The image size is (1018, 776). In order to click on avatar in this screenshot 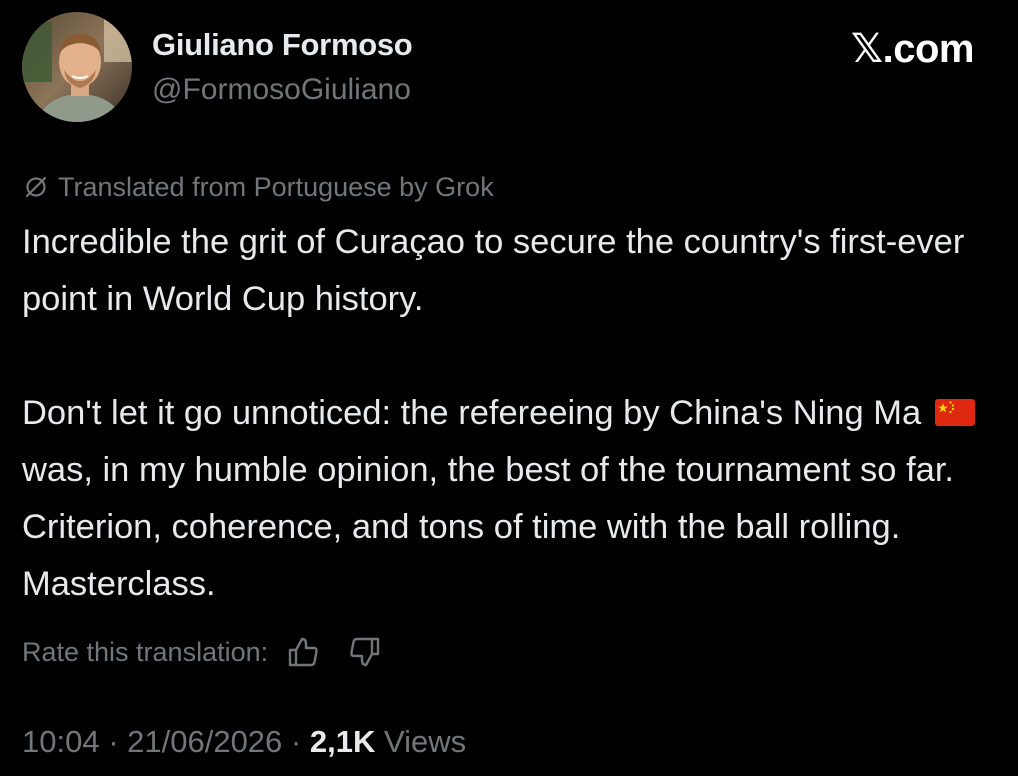, I will do `click(77, 67)`.